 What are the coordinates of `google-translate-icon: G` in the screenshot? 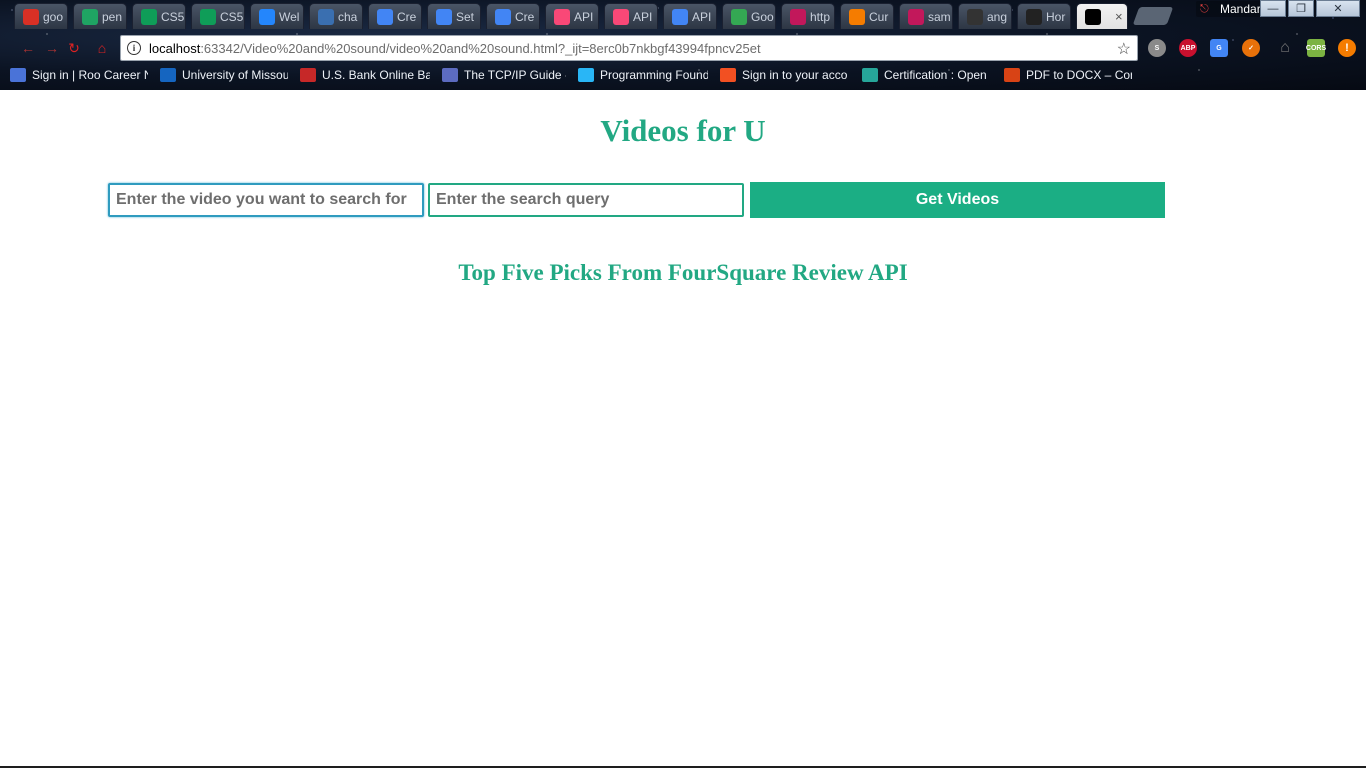 It's located at (1219, 48).